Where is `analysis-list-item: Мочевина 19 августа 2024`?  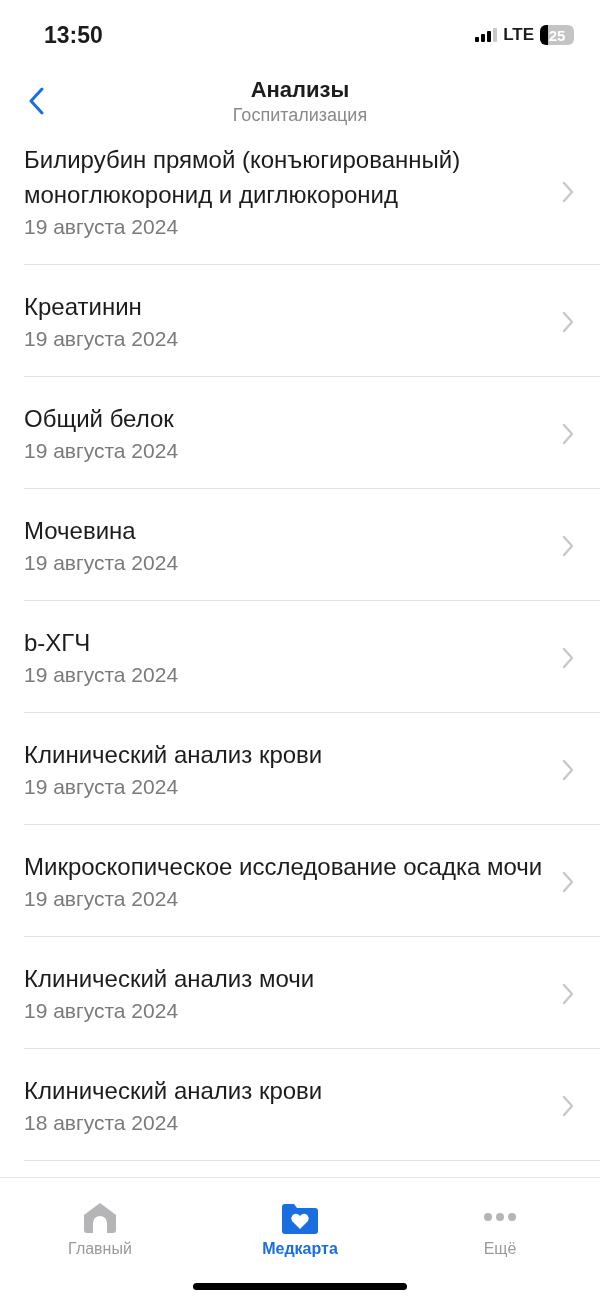
analysis-list-item: Мочевина 19 августа 2024 is located at coordinates (312, 545).